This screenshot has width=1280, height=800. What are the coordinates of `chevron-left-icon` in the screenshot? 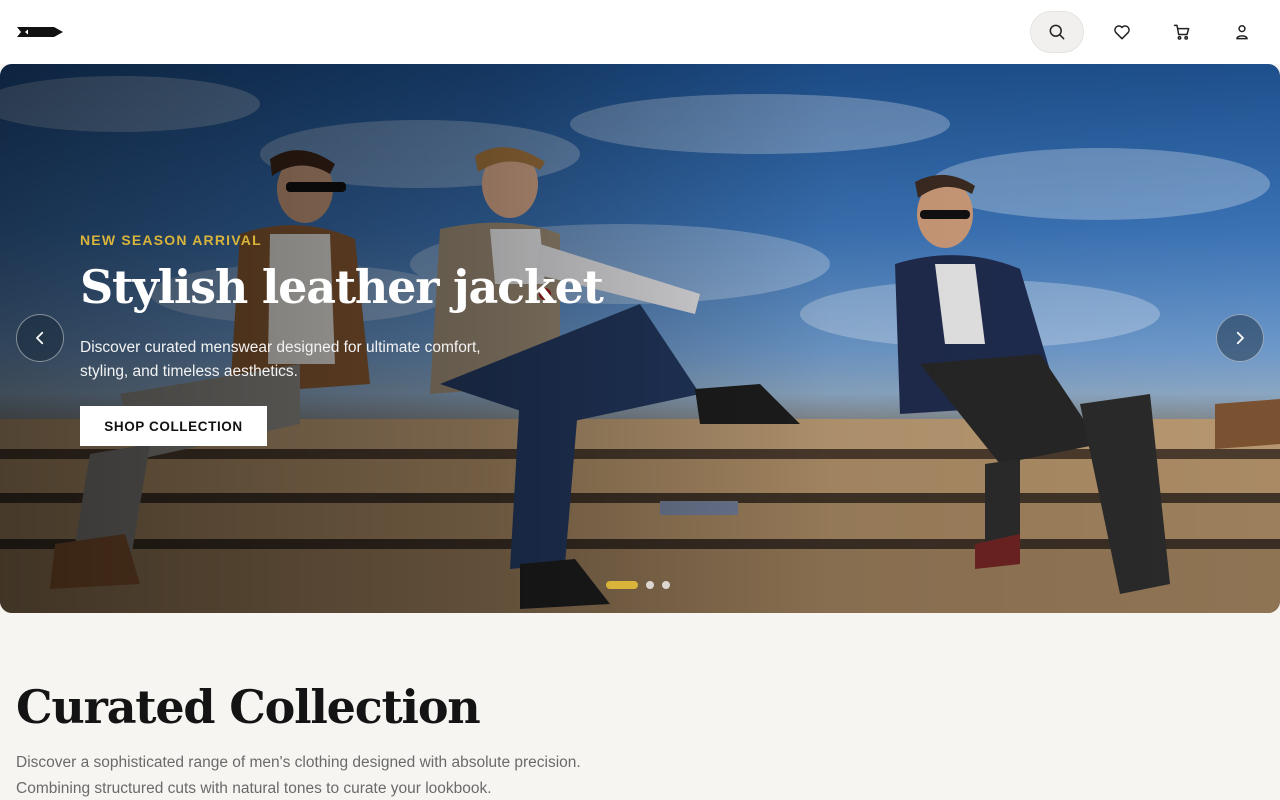 It's located at (40, 338).